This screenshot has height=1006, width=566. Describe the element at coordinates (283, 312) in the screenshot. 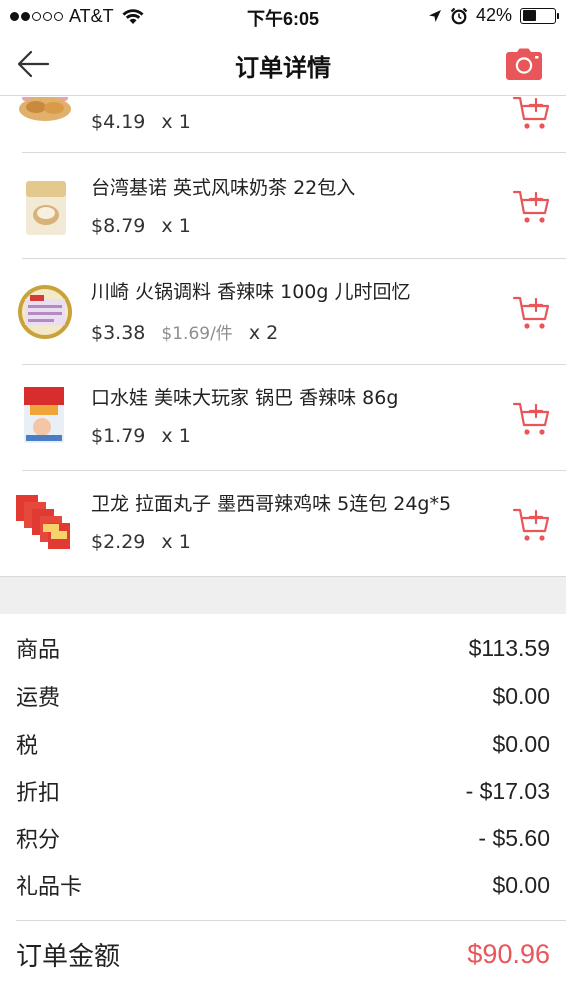

I see `order-item: 川崎 火锅调料 香辣味 100g 儿时回忆 $3.38 $1.69/件 x 2` at that location.